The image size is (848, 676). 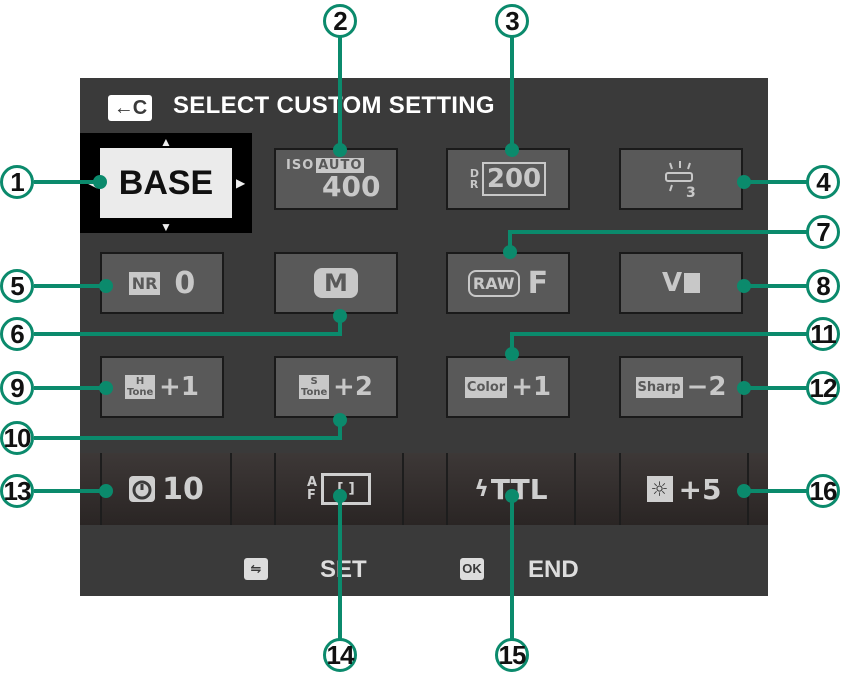 What do you see at coordinates (823, 182) in the screenshot?
I see `callout-4: 4` at bounding box center [823, 182].